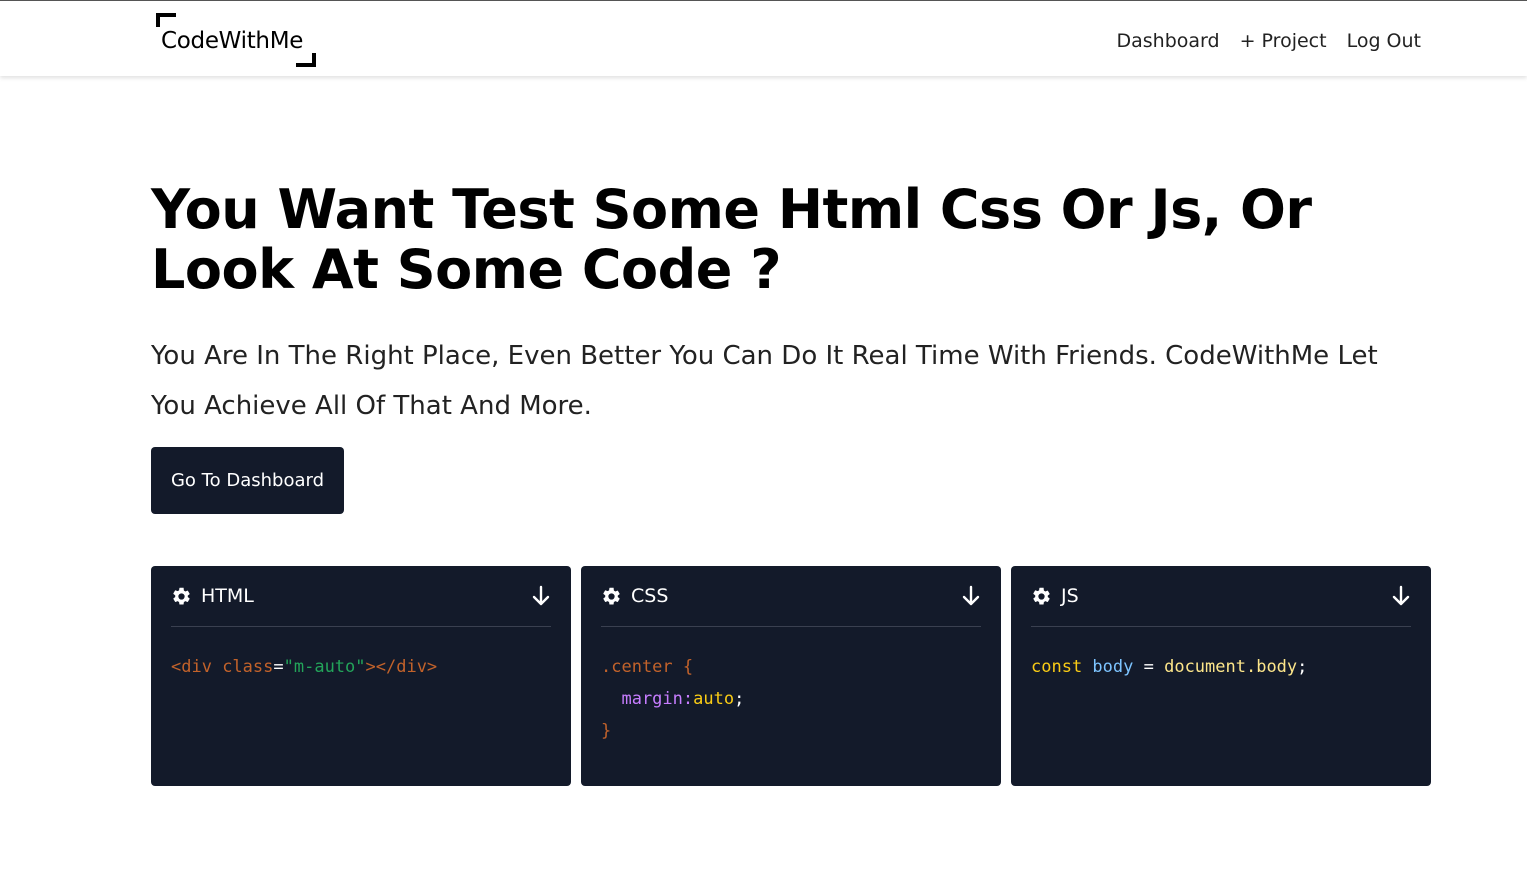 This screenshot has height=871, width=1527. Describe the element at coordinates (191, 667) in the screenshot. I see `code-tag: <div` at that location.